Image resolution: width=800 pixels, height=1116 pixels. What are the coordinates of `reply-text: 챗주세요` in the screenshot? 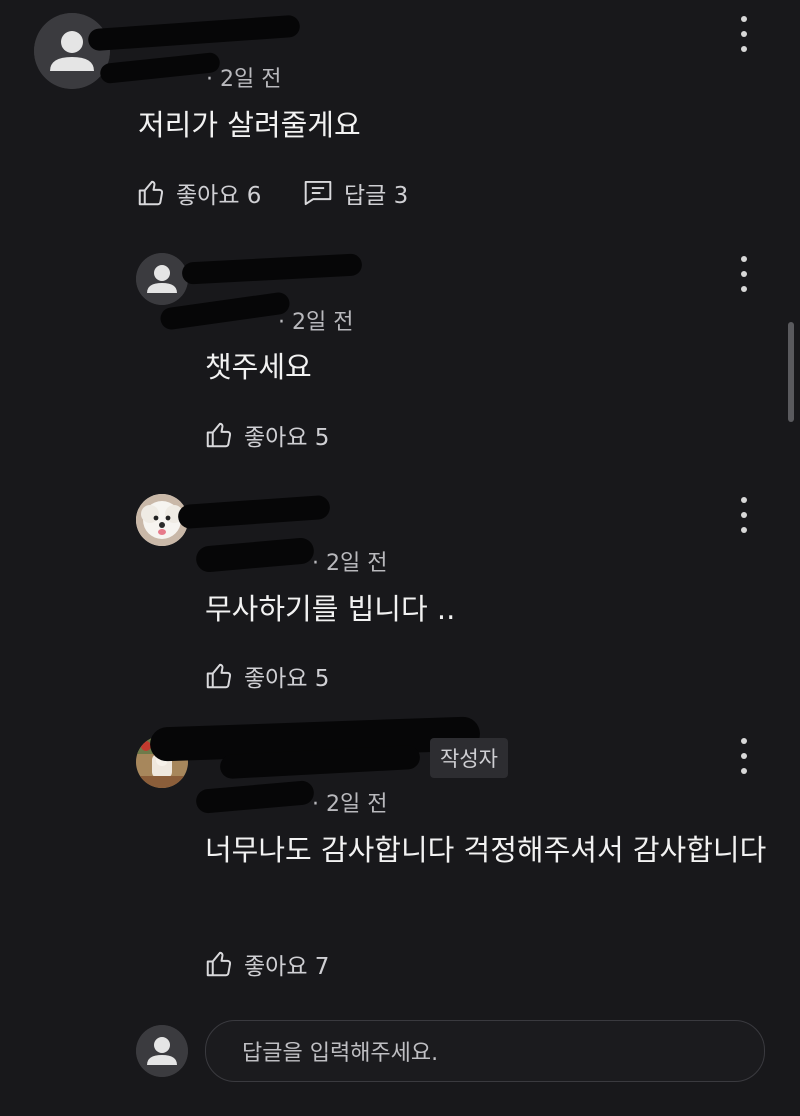 It's located at (258, 367).